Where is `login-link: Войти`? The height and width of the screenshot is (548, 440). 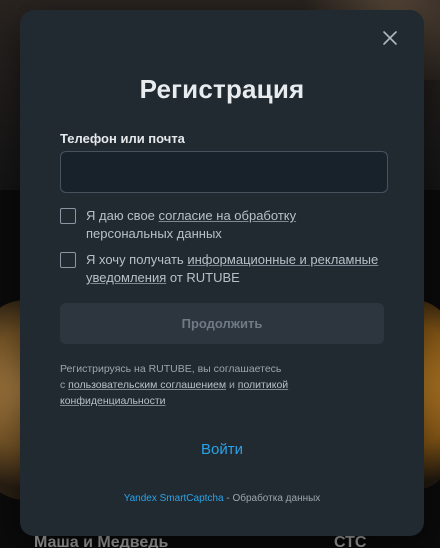
login-link: Войти is located at coordinates (222, 449).